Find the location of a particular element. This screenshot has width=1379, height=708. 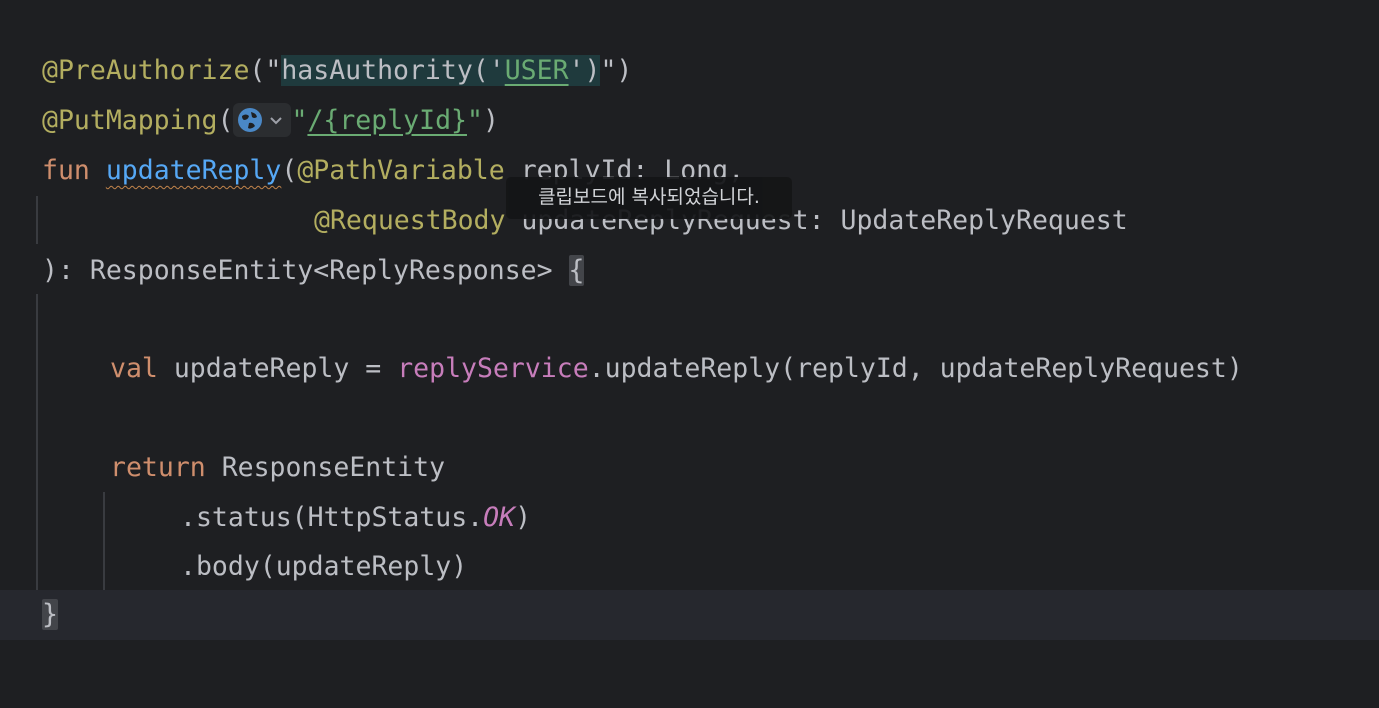

function-name: updateReply is located at coordinates (194, 170).